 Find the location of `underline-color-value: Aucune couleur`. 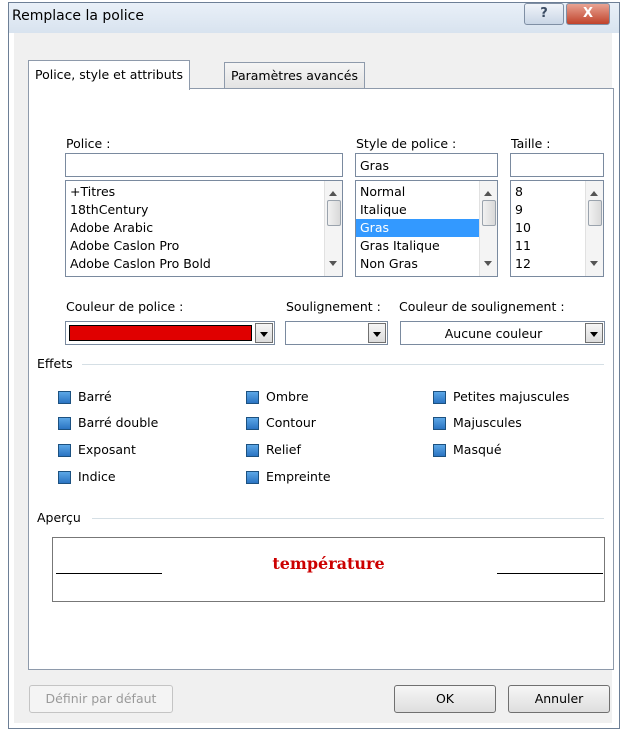

underline-color-value: Aucune couleur is located at coordinates (493, 333).